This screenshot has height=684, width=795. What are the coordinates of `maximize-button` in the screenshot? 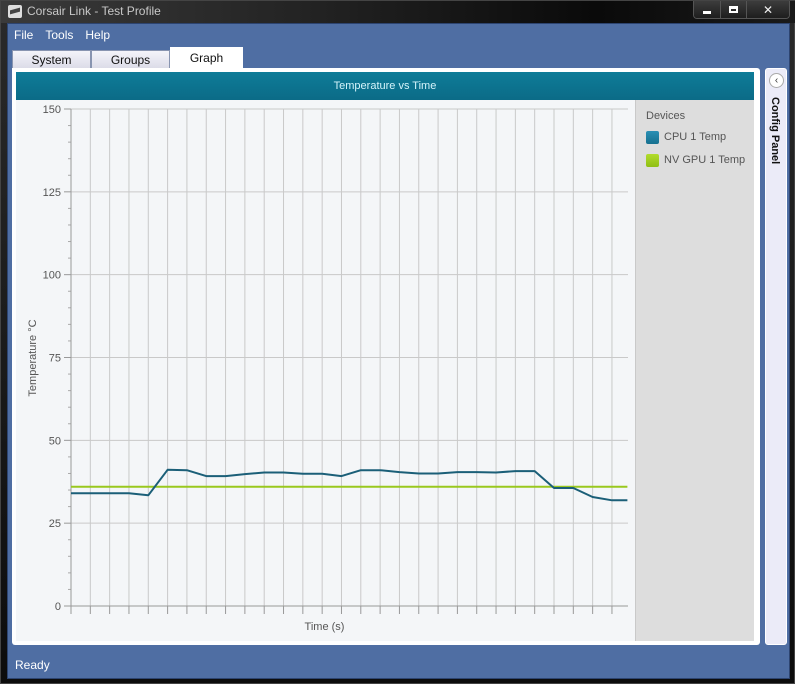 It's located at (733, 9).